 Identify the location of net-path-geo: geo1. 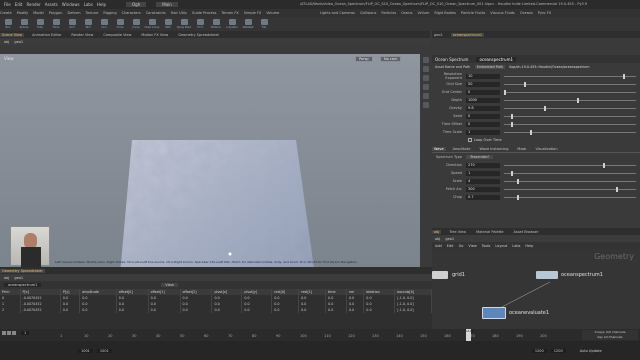
(449, 239).